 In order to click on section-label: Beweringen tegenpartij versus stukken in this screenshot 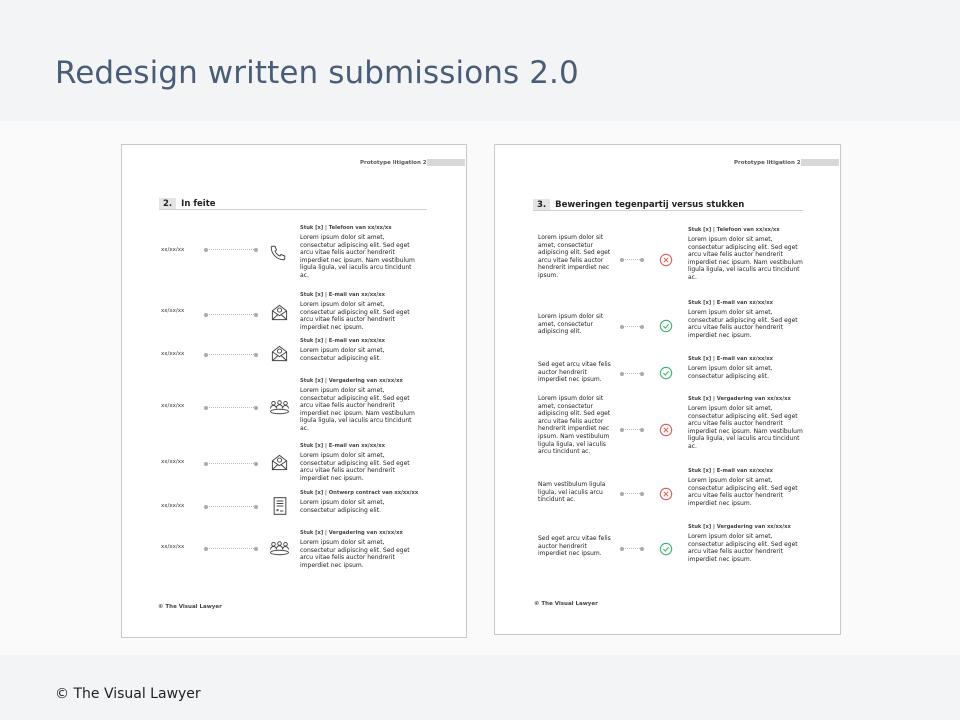, I will do `click(650, 205)`.